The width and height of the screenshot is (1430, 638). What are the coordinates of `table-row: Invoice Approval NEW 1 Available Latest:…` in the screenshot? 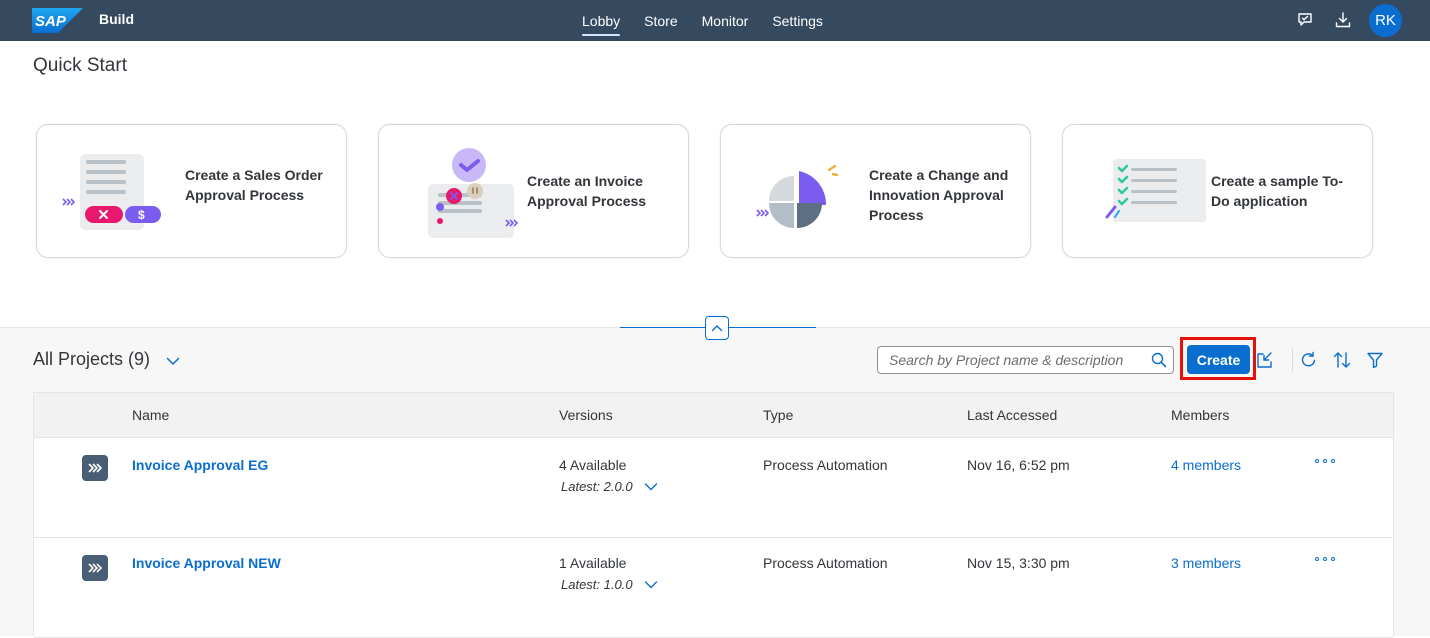 It's located at (713, 588).